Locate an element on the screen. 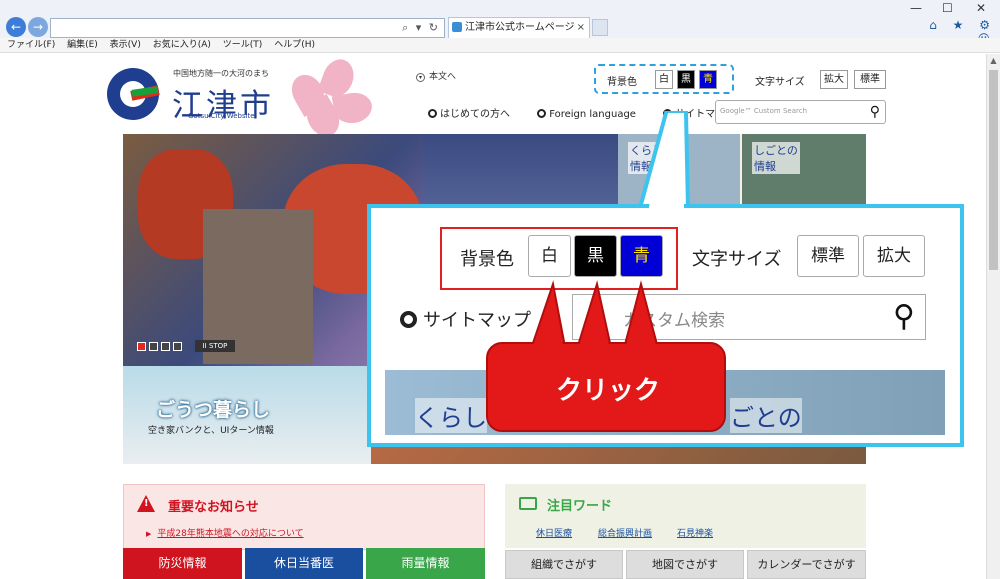 The height and width of the screenshot is (579, 1000). tab-title: 江津市公式ホームページ is located at coordinates (520, 27).